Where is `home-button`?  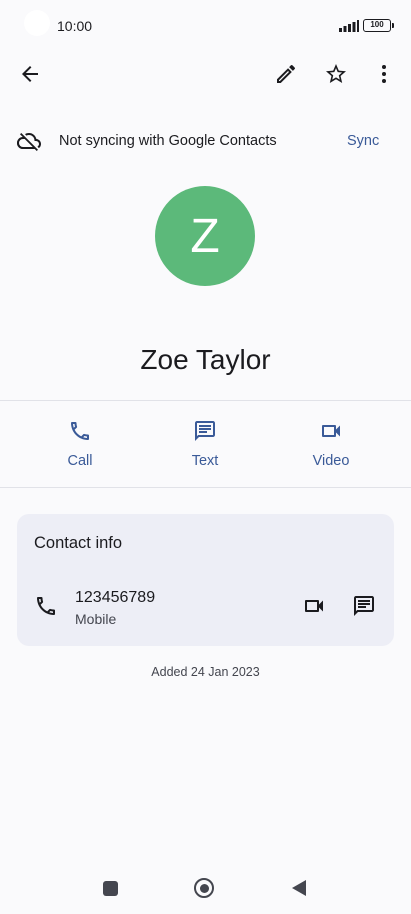 home-button is located at coordinates (204, 888).